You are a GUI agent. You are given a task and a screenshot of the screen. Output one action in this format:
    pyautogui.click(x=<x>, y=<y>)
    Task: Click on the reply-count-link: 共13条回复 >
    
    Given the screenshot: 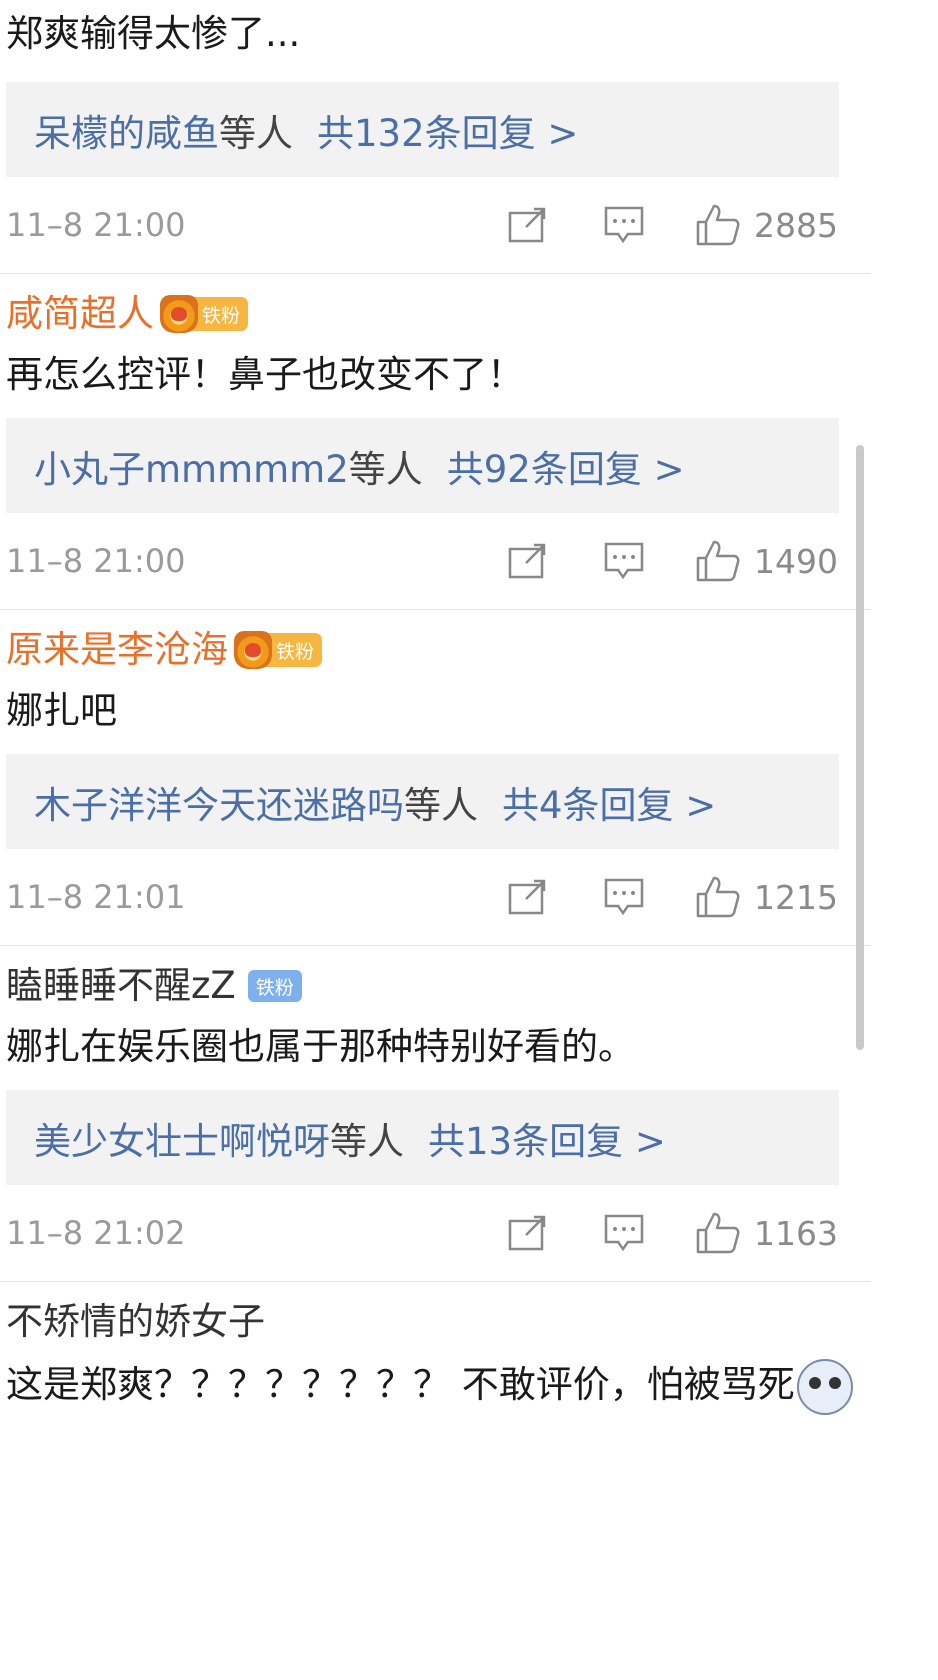 What is the action you would take?
    pyautogui.click(x=547, y=1138)
    